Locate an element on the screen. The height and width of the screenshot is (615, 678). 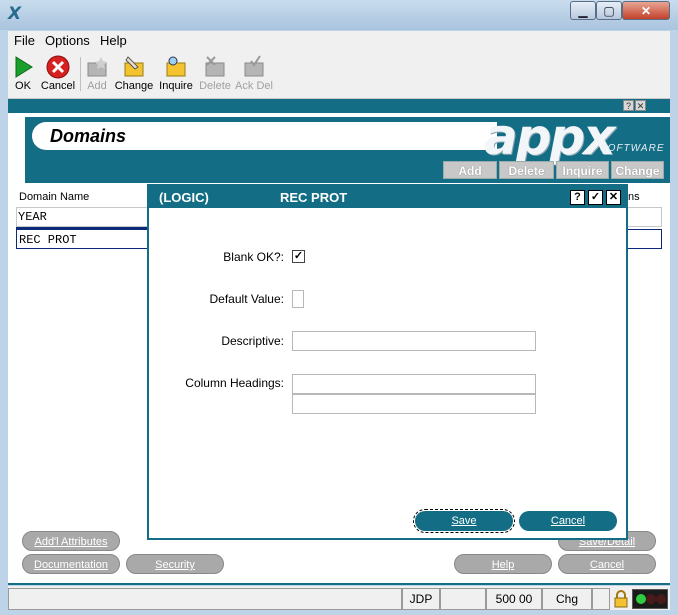
close-button: ✕ is located at coordinates (646, 10).